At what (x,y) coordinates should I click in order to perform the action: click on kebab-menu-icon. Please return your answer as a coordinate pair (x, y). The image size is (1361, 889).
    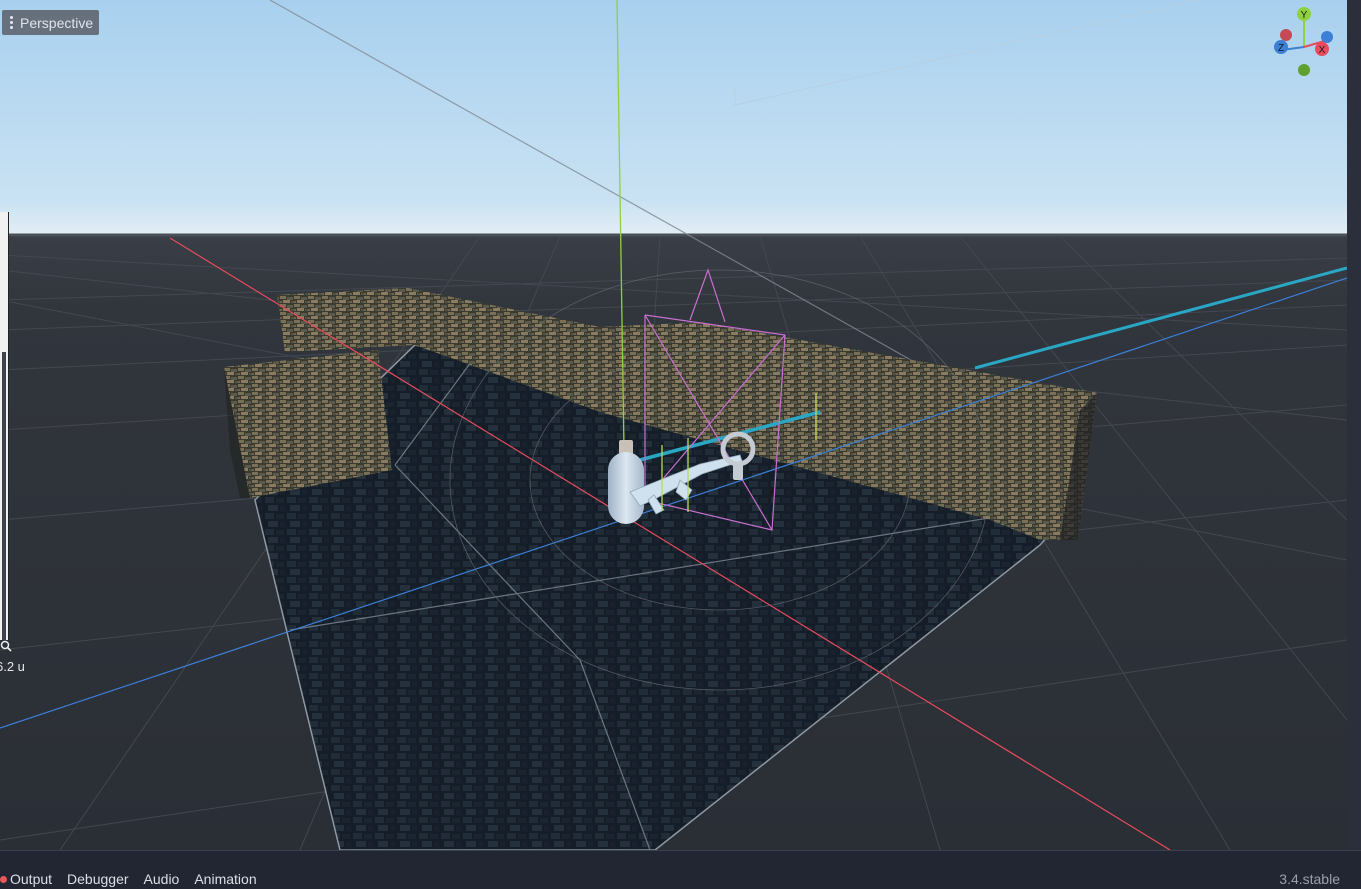
    Looking at the image, I should click on (11, 22).